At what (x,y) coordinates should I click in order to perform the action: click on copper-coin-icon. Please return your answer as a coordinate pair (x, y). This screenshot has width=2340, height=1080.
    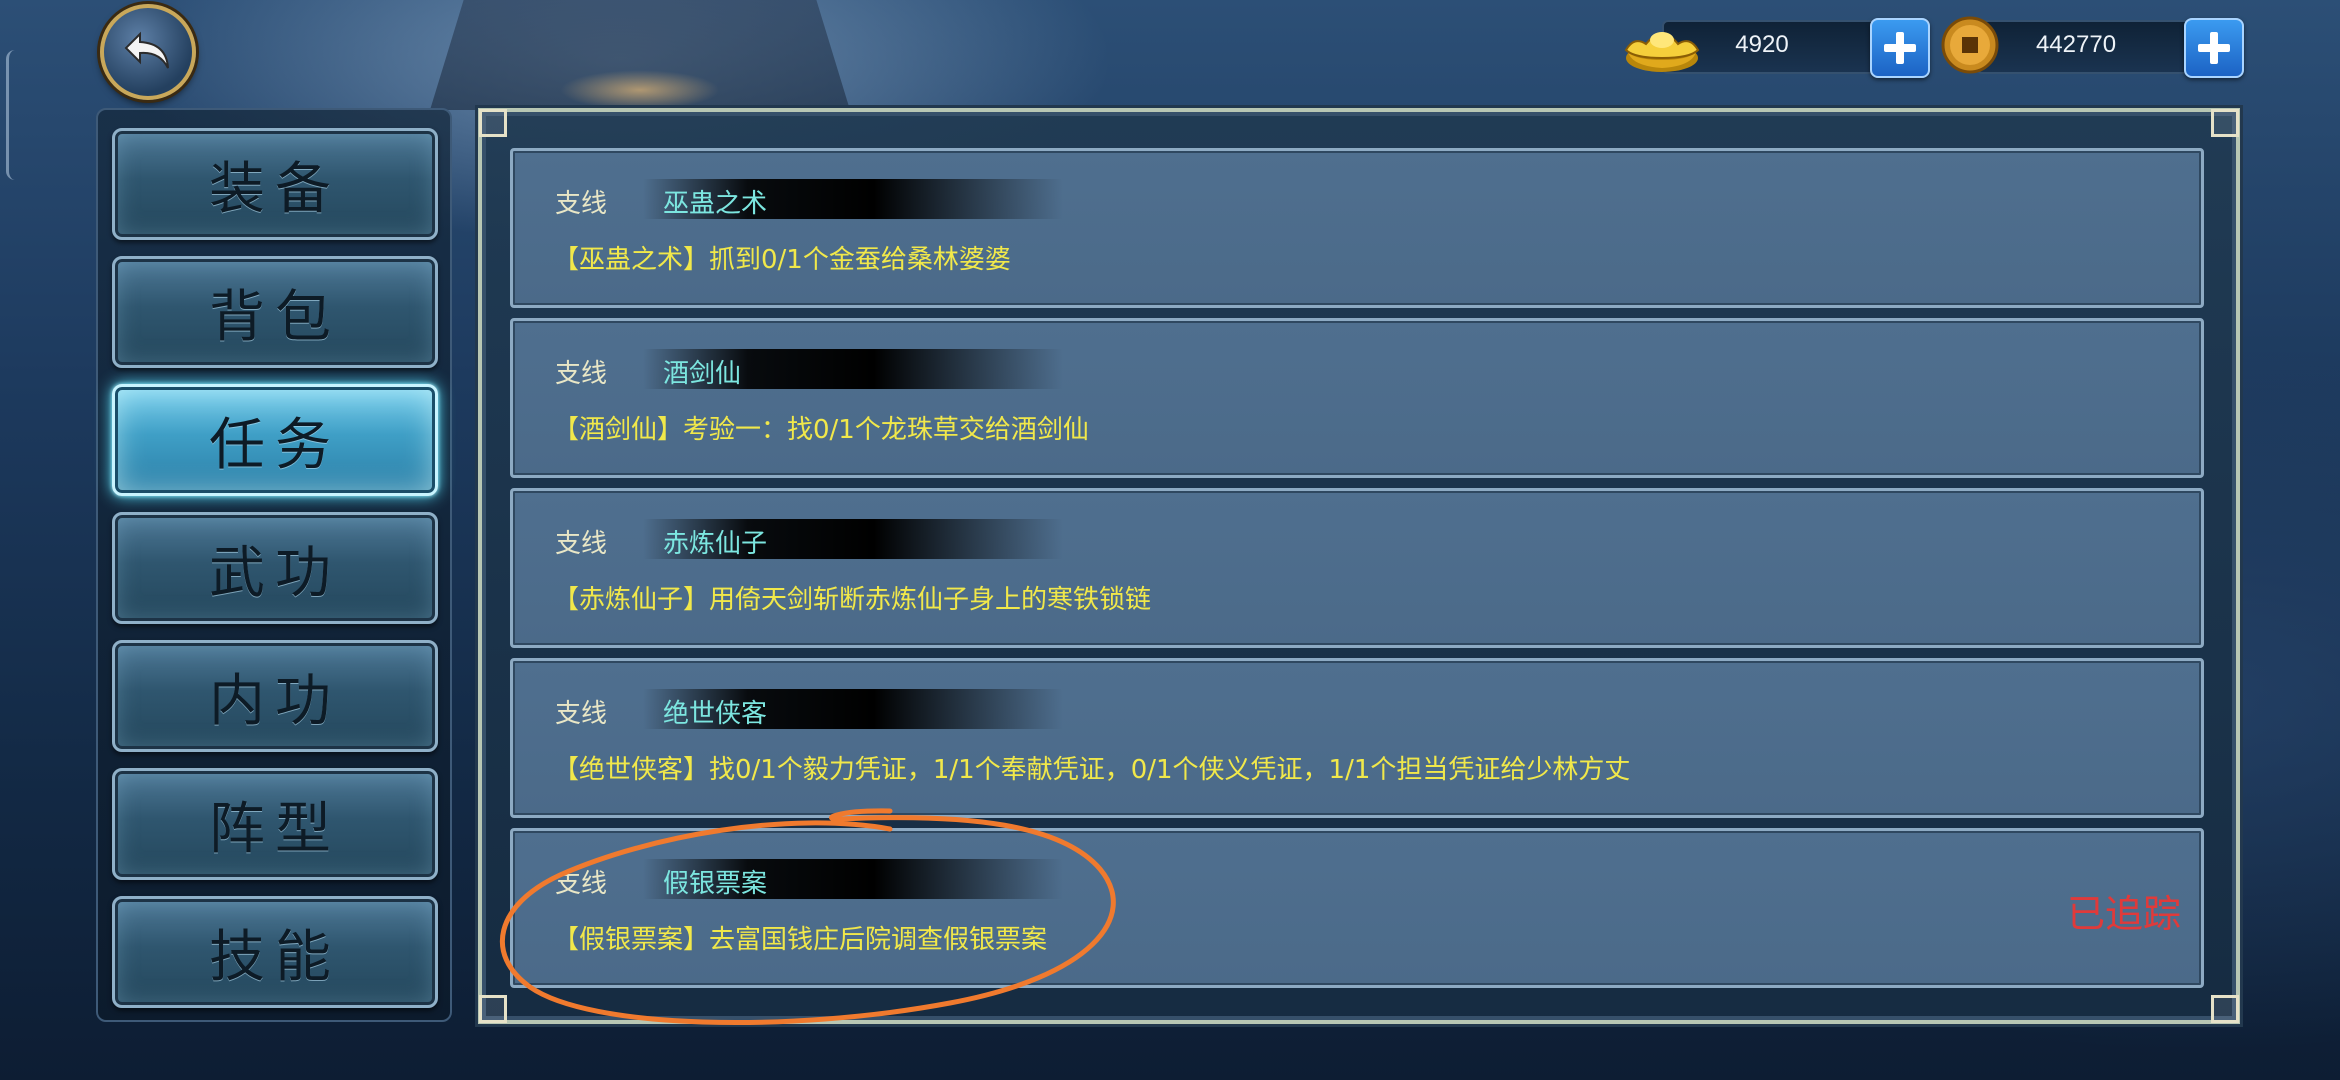
    Looking at the image, I should click on (1970, 45).